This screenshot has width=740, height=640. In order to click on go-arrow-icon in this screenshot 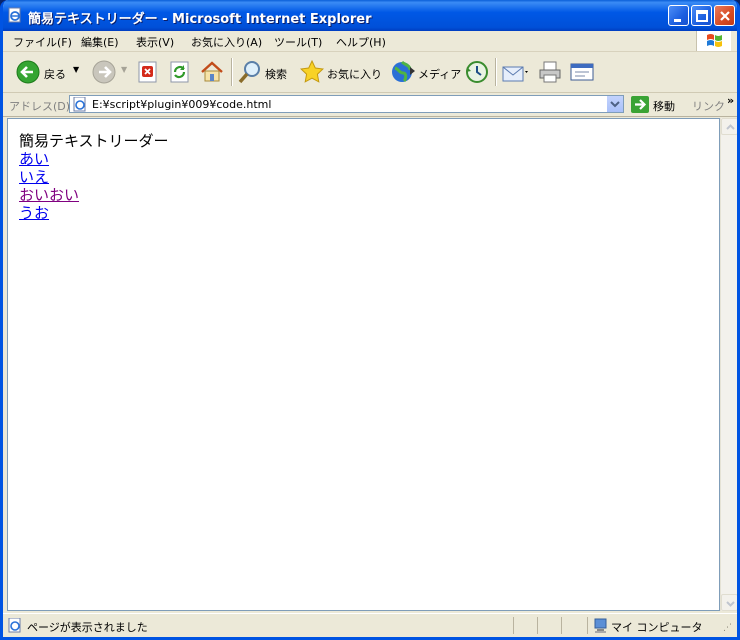, I will do `click(640, 104)`.